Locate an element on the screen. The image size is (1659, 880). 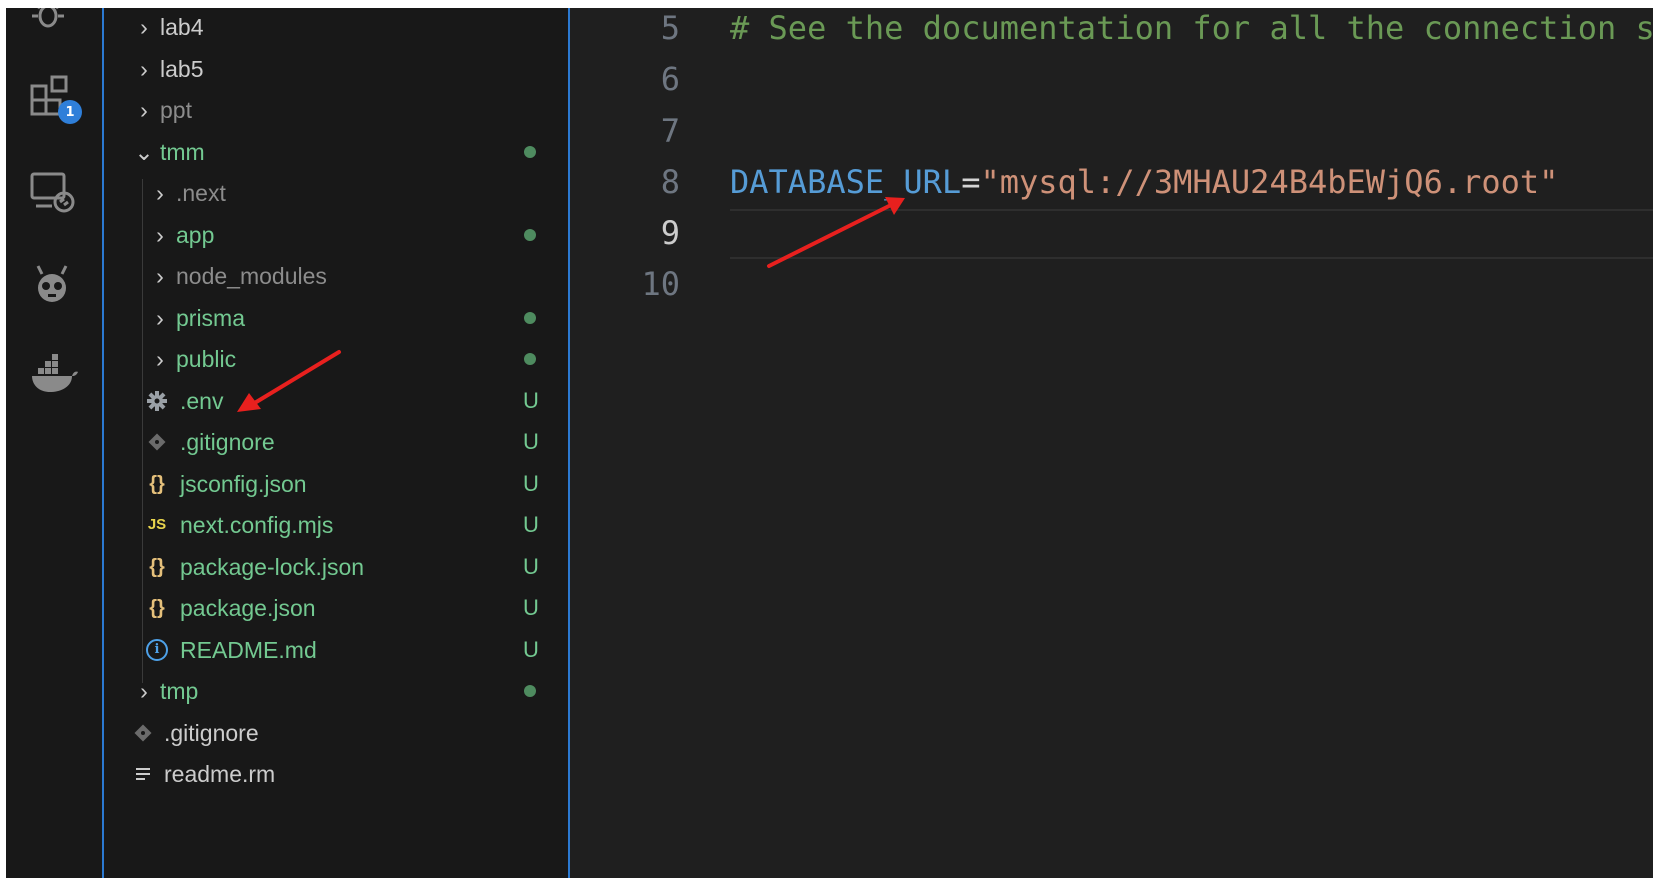
env-key: DATABASE_URL is located at coordinates (846, 182).